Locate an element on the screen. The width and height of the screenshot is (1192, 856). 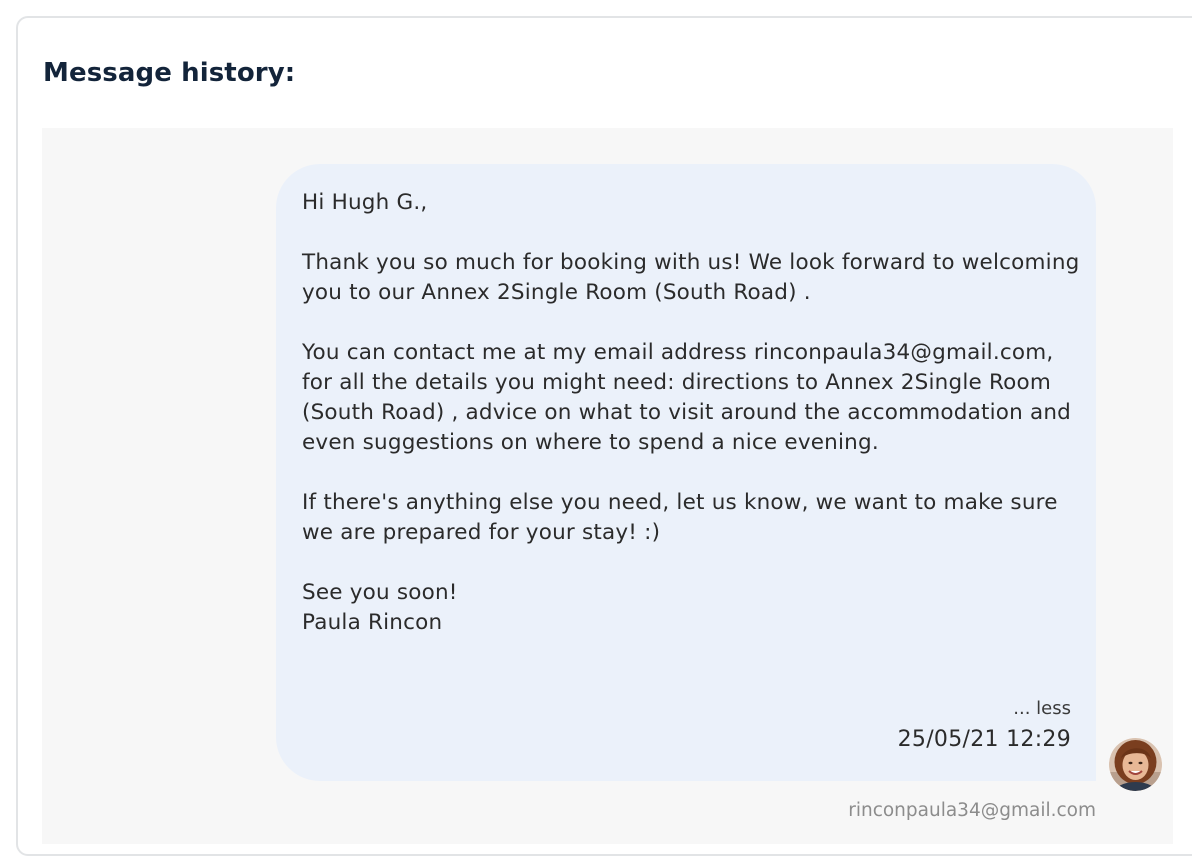
message-timestamp: 25/05/21 12:29 is located at coordinates (984, 739).